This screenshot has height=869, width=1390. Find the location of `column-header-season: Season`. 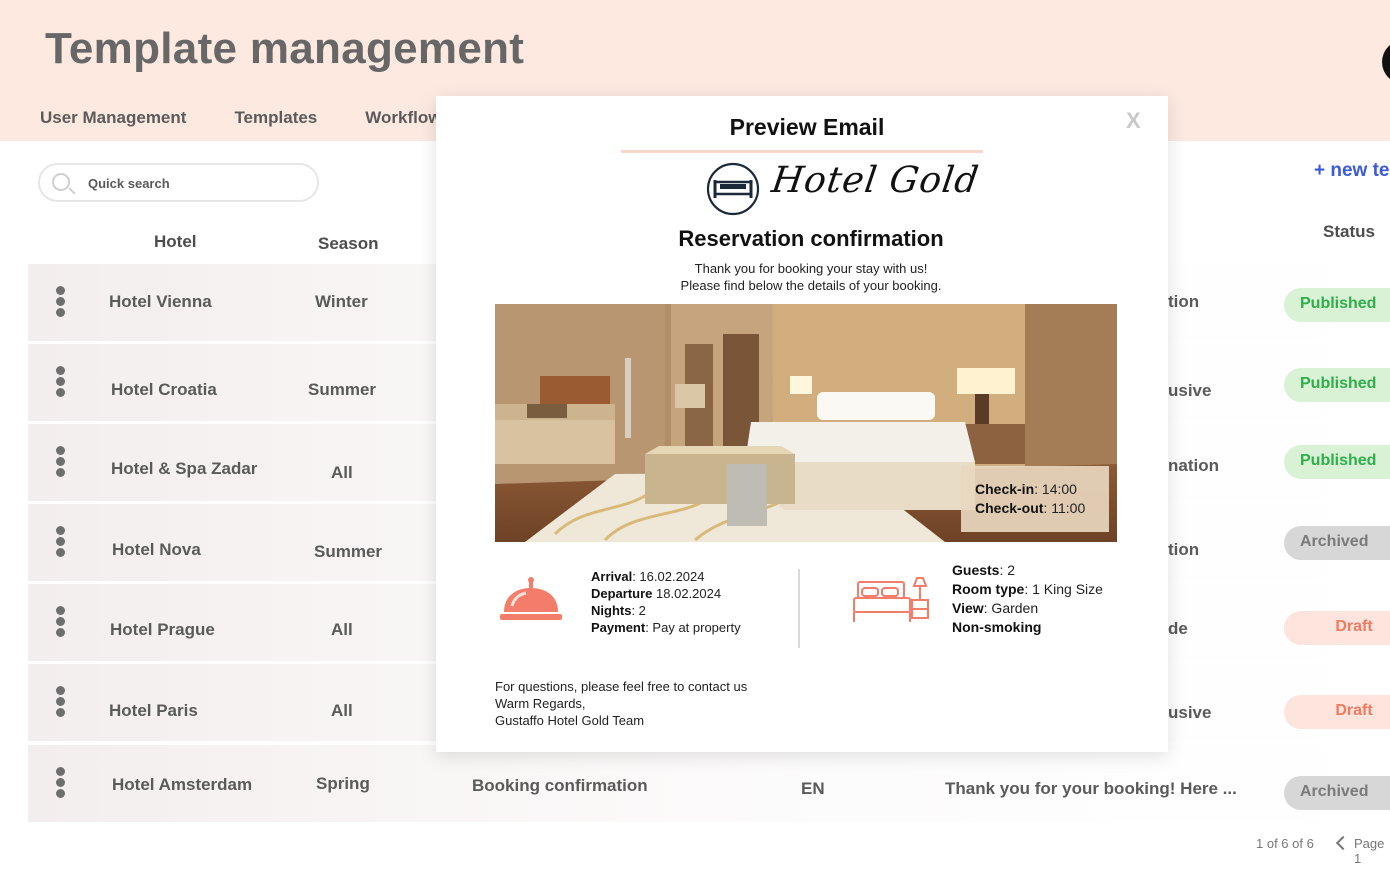

column-header-season: Season is located at coordinates (348, 244).